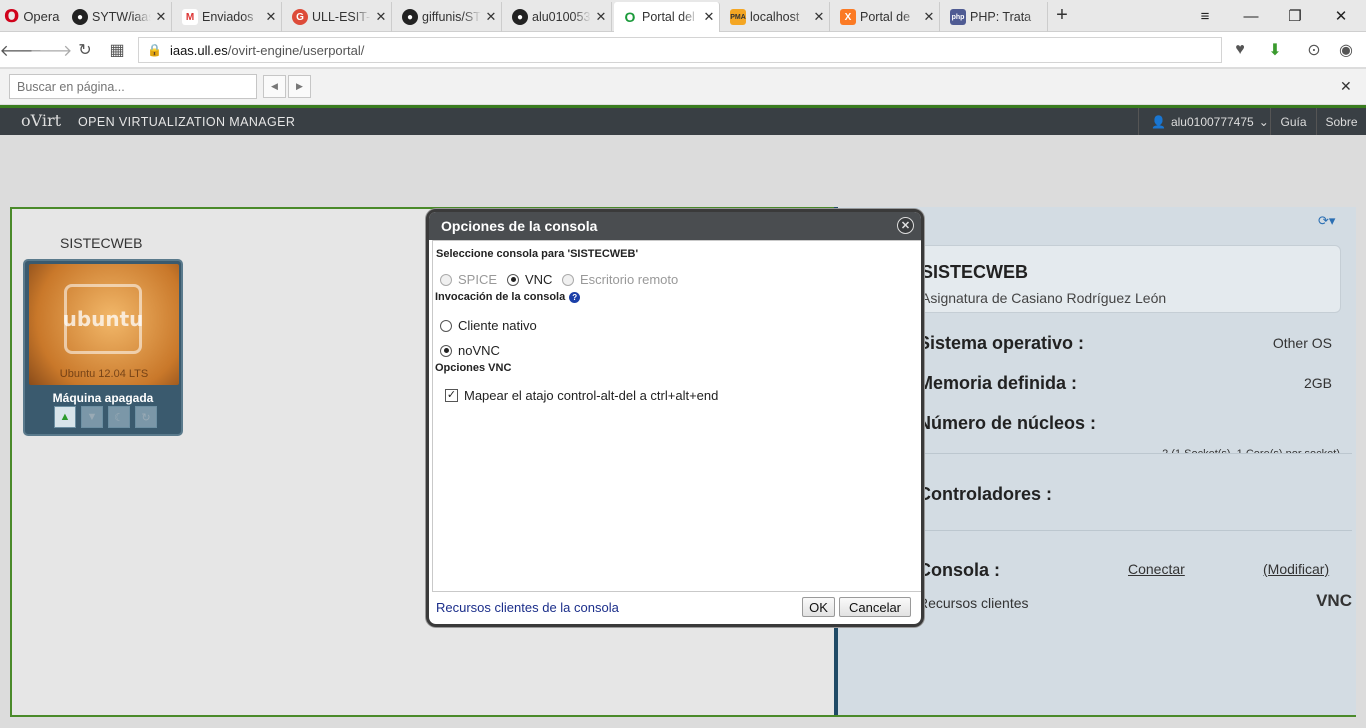  What do you see at coordinates (133, 86) in the screenshot?
I see `find-in-page-input` at bounding box center [133, 86].